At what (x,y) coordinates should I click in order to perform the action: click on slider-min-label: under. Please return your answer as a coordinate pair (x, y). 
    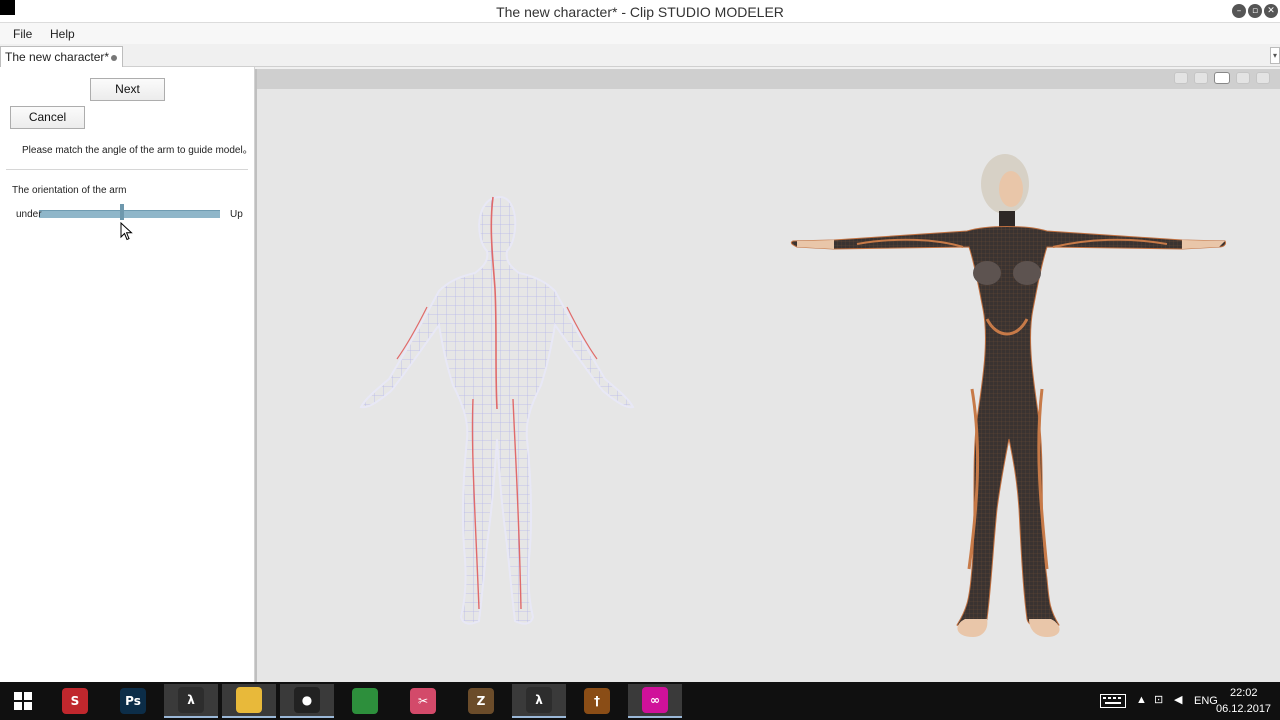
    Looking at the image, I should click on (29, 214).